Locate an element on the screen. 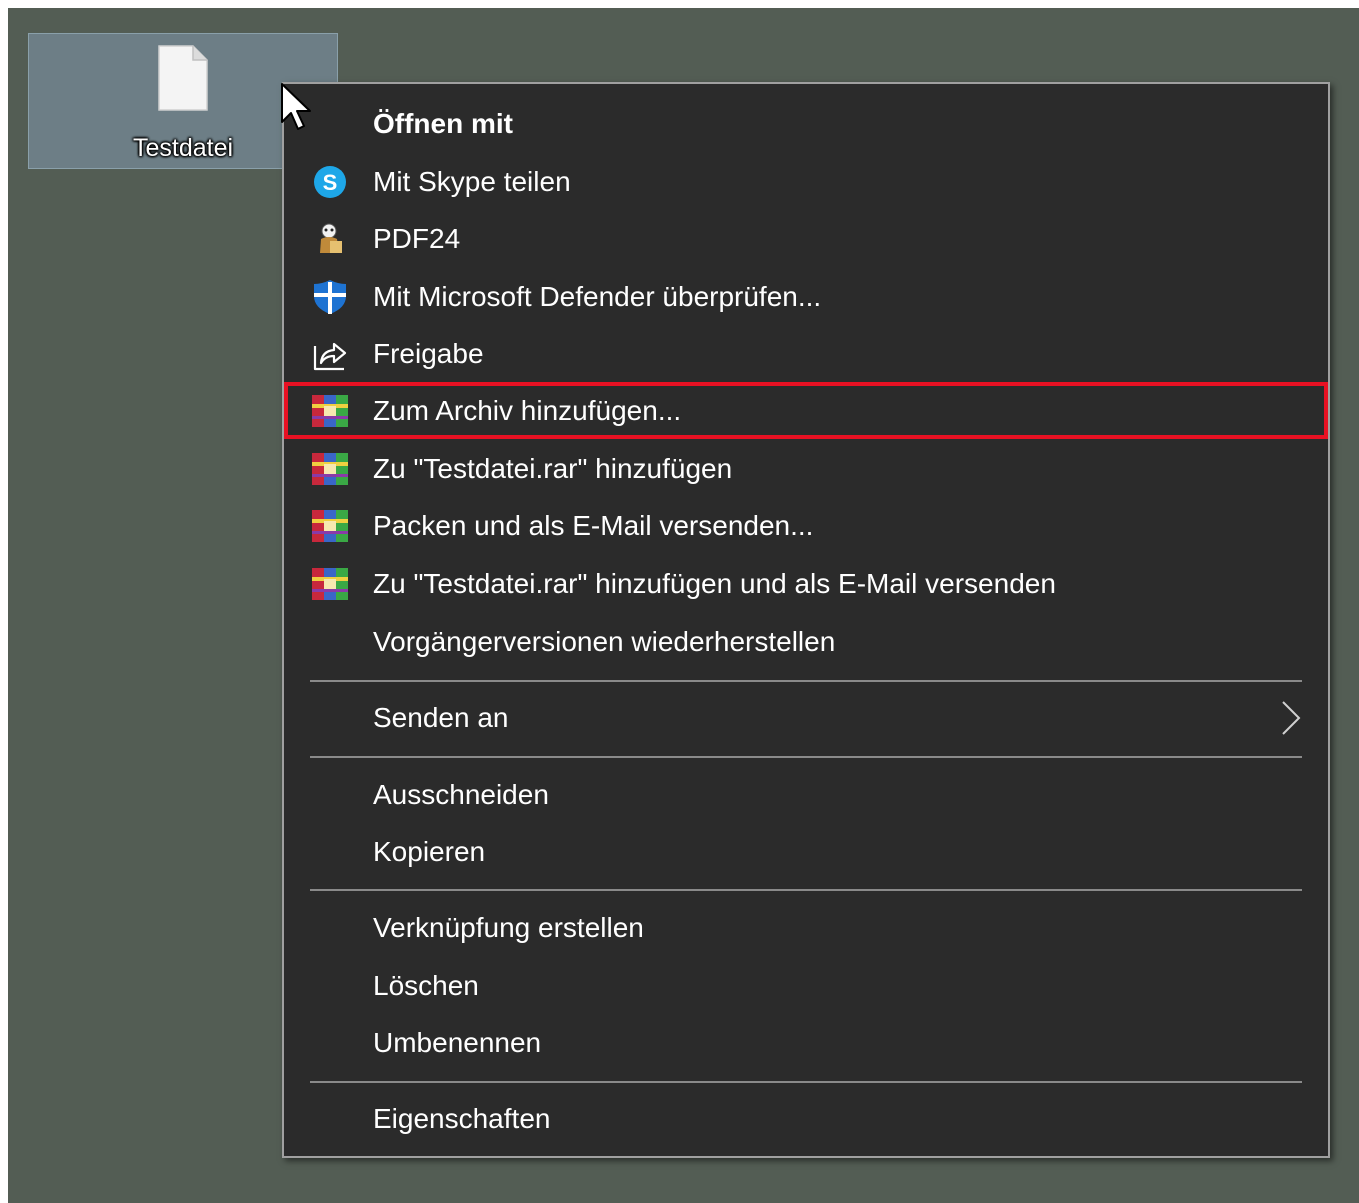 The image size is (1359, 1203). menu-item-label: Vorgängerversionen wiederherstellen is located at coordinates (604, 641).